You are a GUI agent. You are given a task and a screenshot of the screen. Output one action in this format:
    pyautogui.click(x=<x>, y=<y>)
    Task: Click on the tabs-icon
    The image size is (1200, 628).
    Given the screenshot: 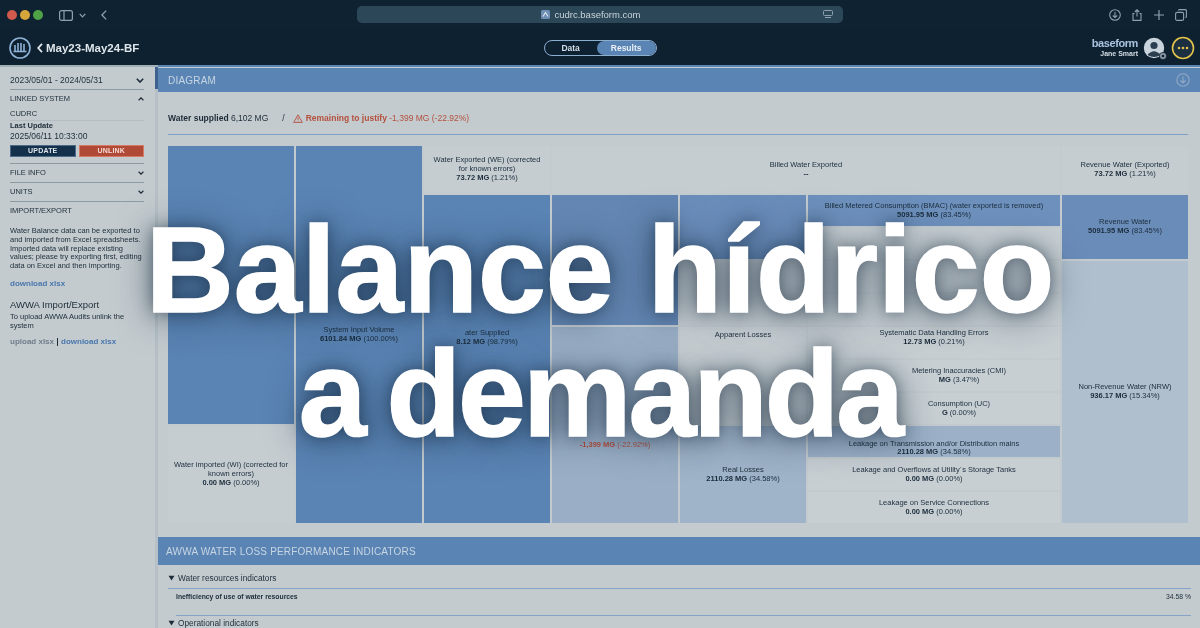 What is the action you would take?
    pyautogui.click(x=1181, y=15)
    